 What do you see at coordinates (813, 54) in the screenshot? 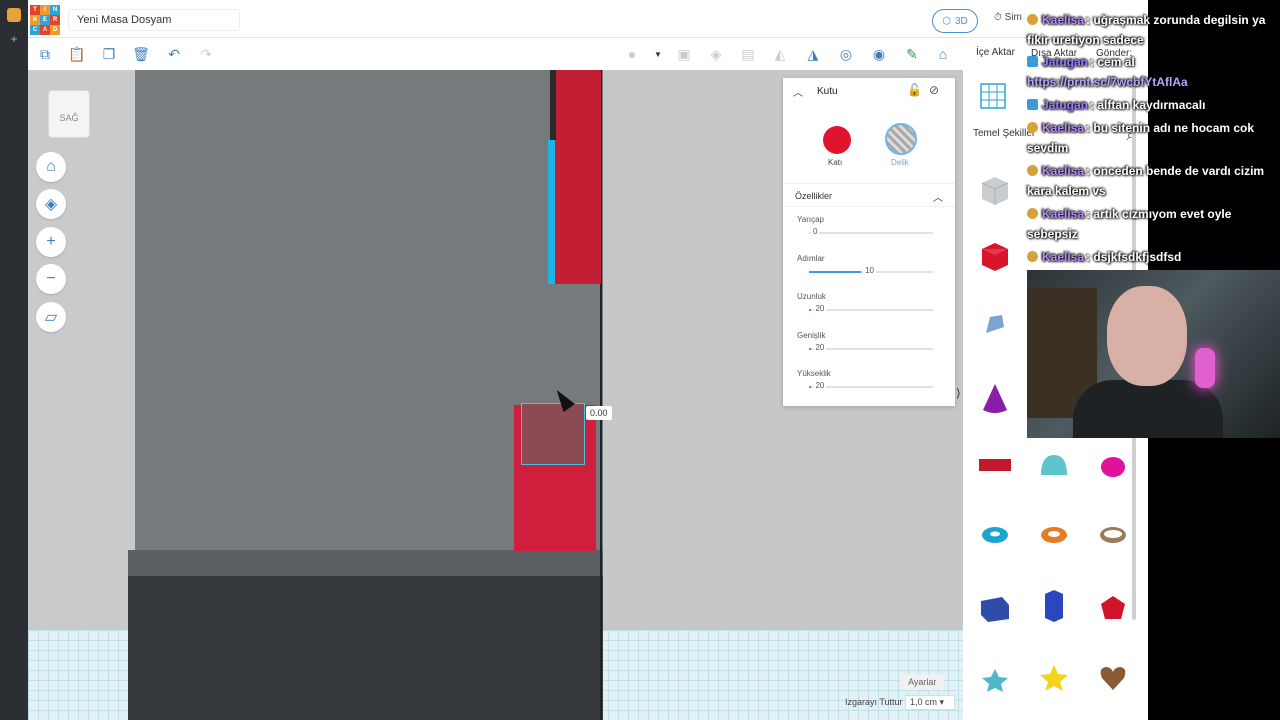
I see `mirror-icon: ◮` at bounding box center [813, 54].